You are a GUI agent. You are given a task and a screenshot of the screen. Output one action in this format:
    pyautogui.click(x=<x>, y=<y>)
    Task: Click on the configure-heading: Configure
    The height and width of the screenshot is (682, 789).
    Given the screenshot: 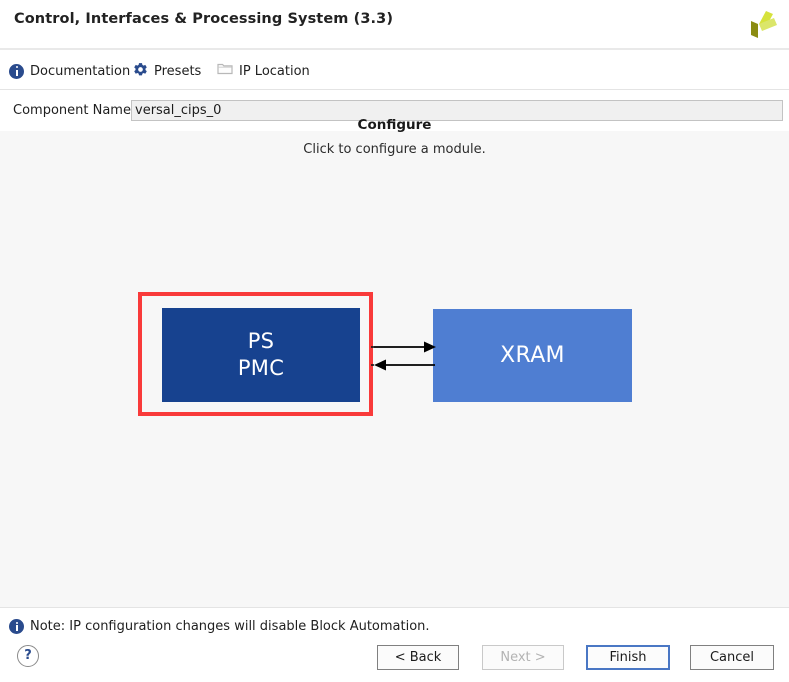 What is the action you would take?
    pyautogui.click(x=394, y=125)
    